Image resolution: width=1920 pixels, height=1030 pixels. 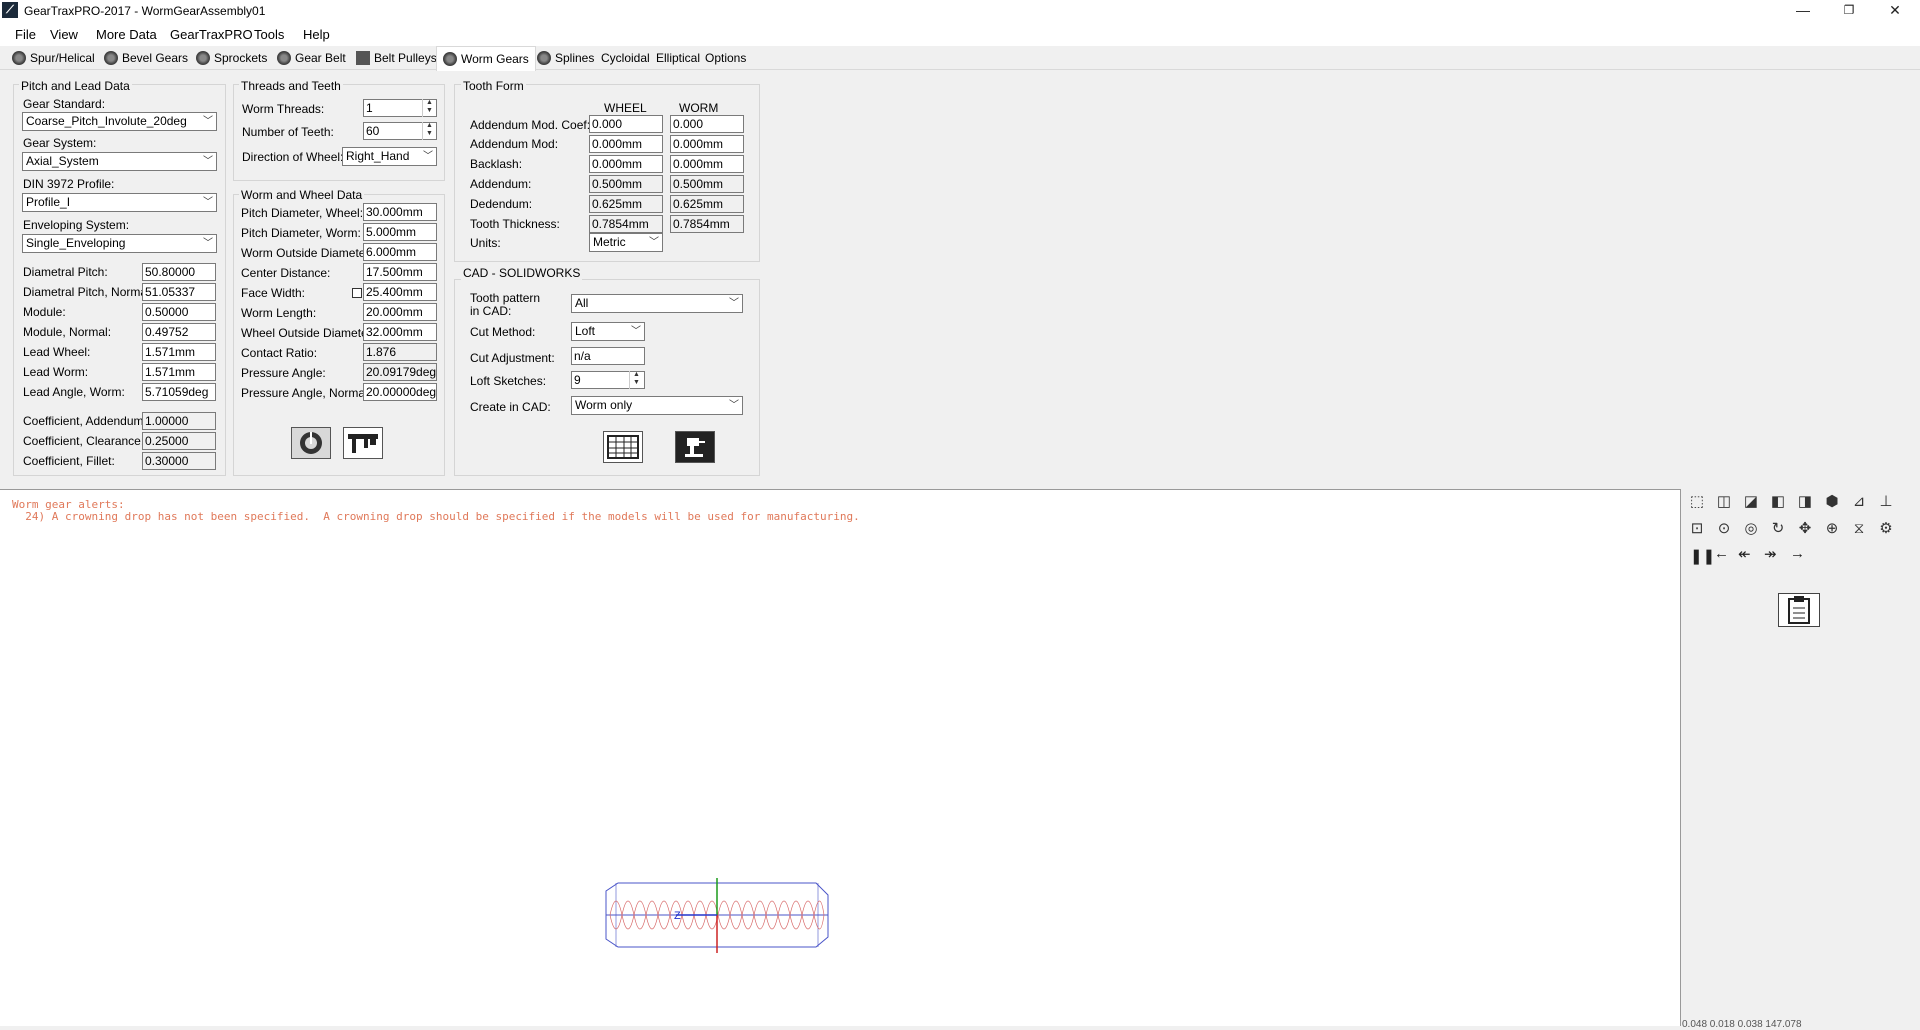 I want to click on addendum-worm-field: 0.500mm, so click(x=707, y=184).